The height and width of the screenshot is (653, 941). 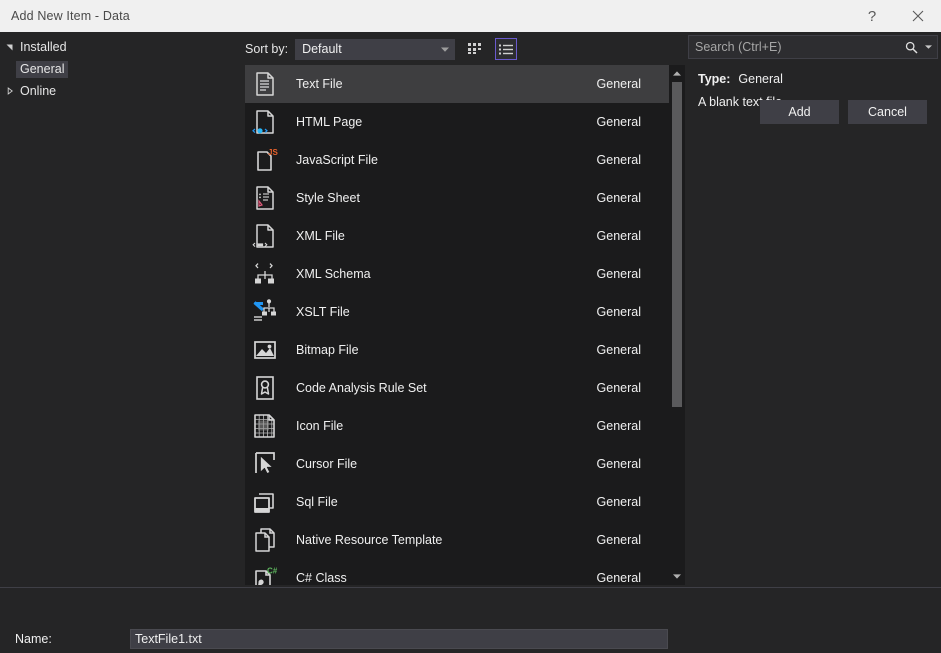 What do you see at coordinates (322, 49) in the screenshot?
I see `sort-by-value: Default` at bounding box center [322, 49].